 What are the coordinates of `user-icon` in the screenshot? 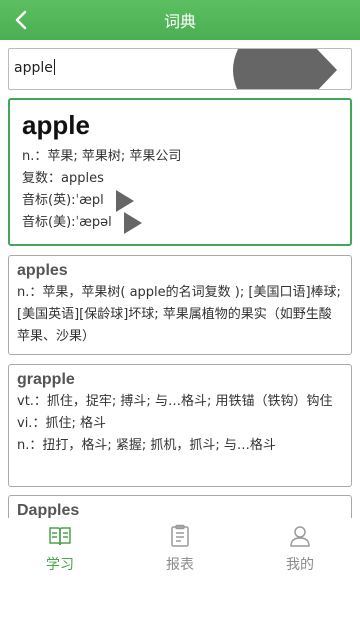 It's located at (300, 536).